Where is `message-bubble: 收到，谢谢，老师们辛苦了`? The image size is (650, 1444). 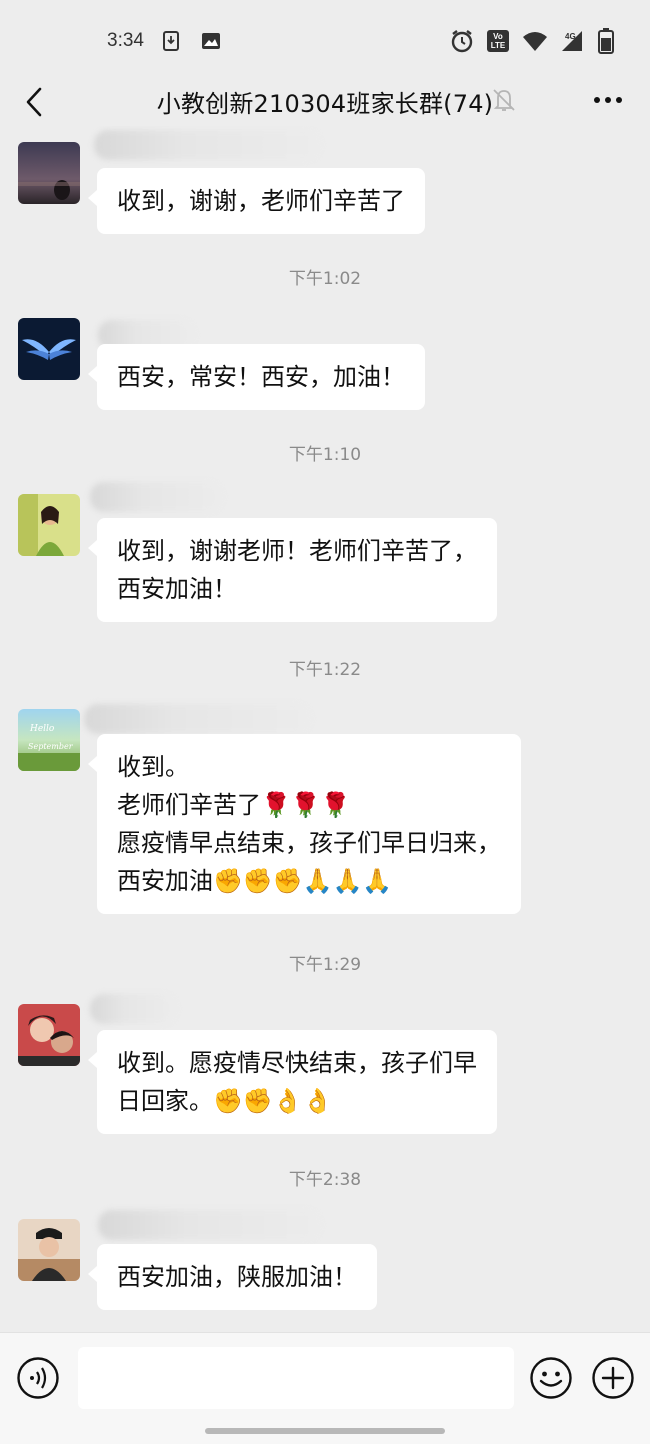
message-bubble: 收到，谢谢，老师们辛苦了 is located at coordinates (256, 201).